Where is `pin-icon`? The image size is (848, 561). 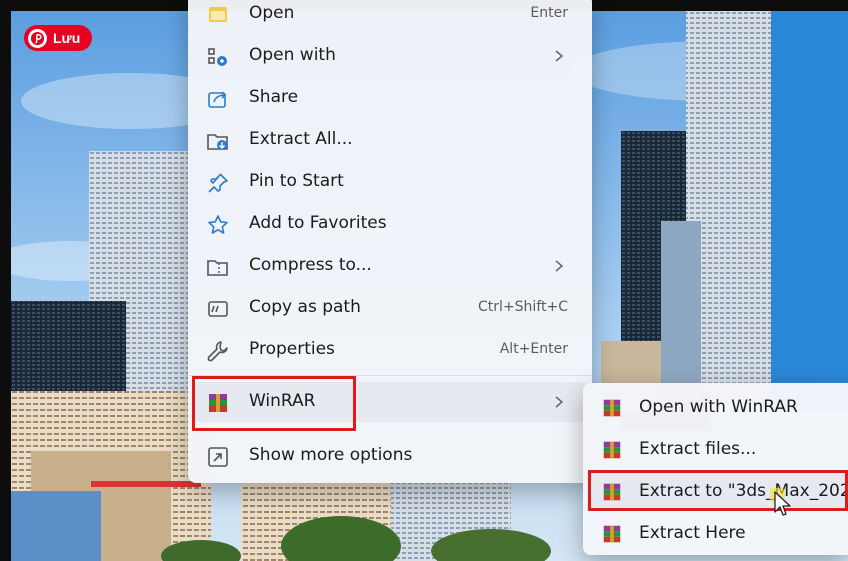
pin-icon is located at coordinates (218, 183).